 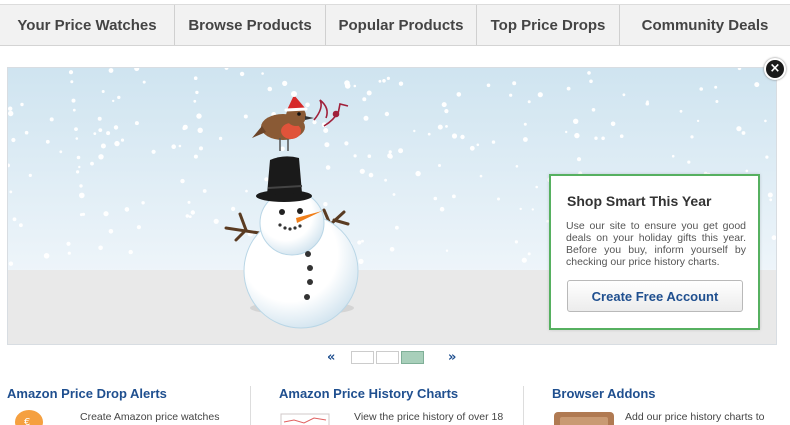 I want to click on feature-title-browser-addons: Browser Addons, so click(x=604, y=393).